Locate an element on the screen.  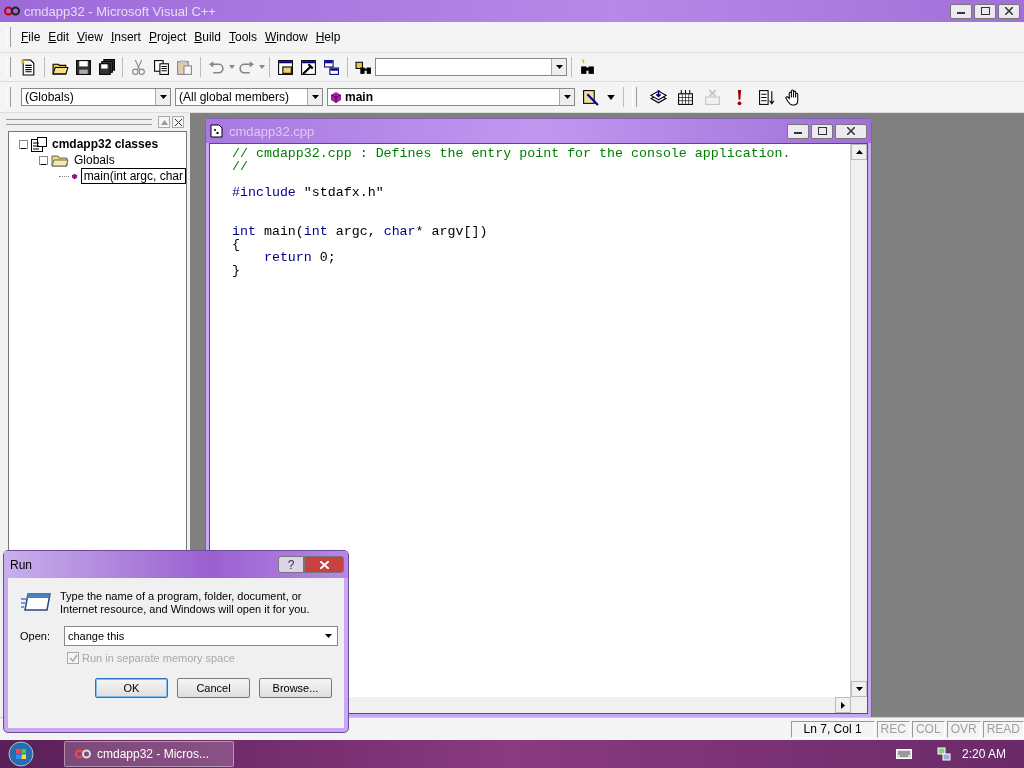
status-pane: Ln 7, Col 1 is located at coordinates (832, 729).